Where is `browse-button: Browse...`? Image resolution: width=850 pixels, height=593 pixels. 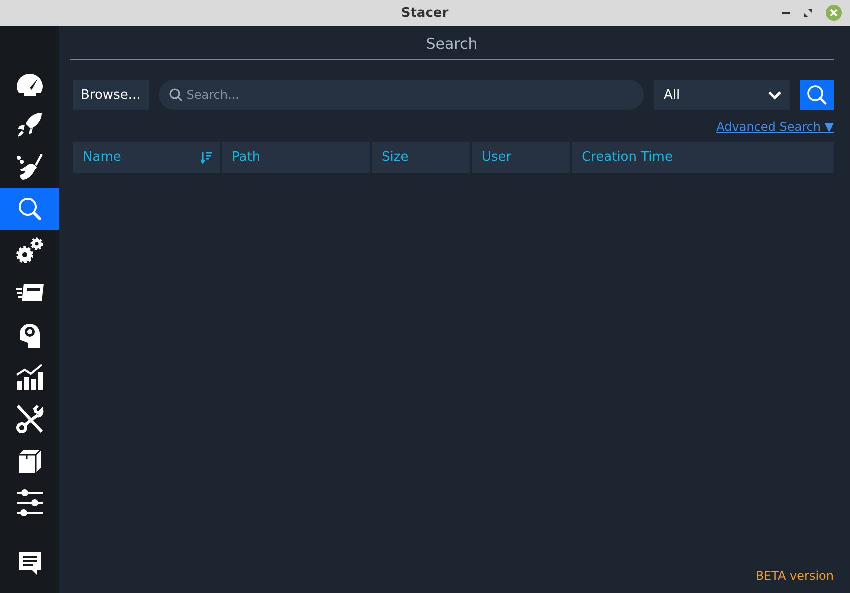
browse-button: Browse... is located at coordinates (111, 95).